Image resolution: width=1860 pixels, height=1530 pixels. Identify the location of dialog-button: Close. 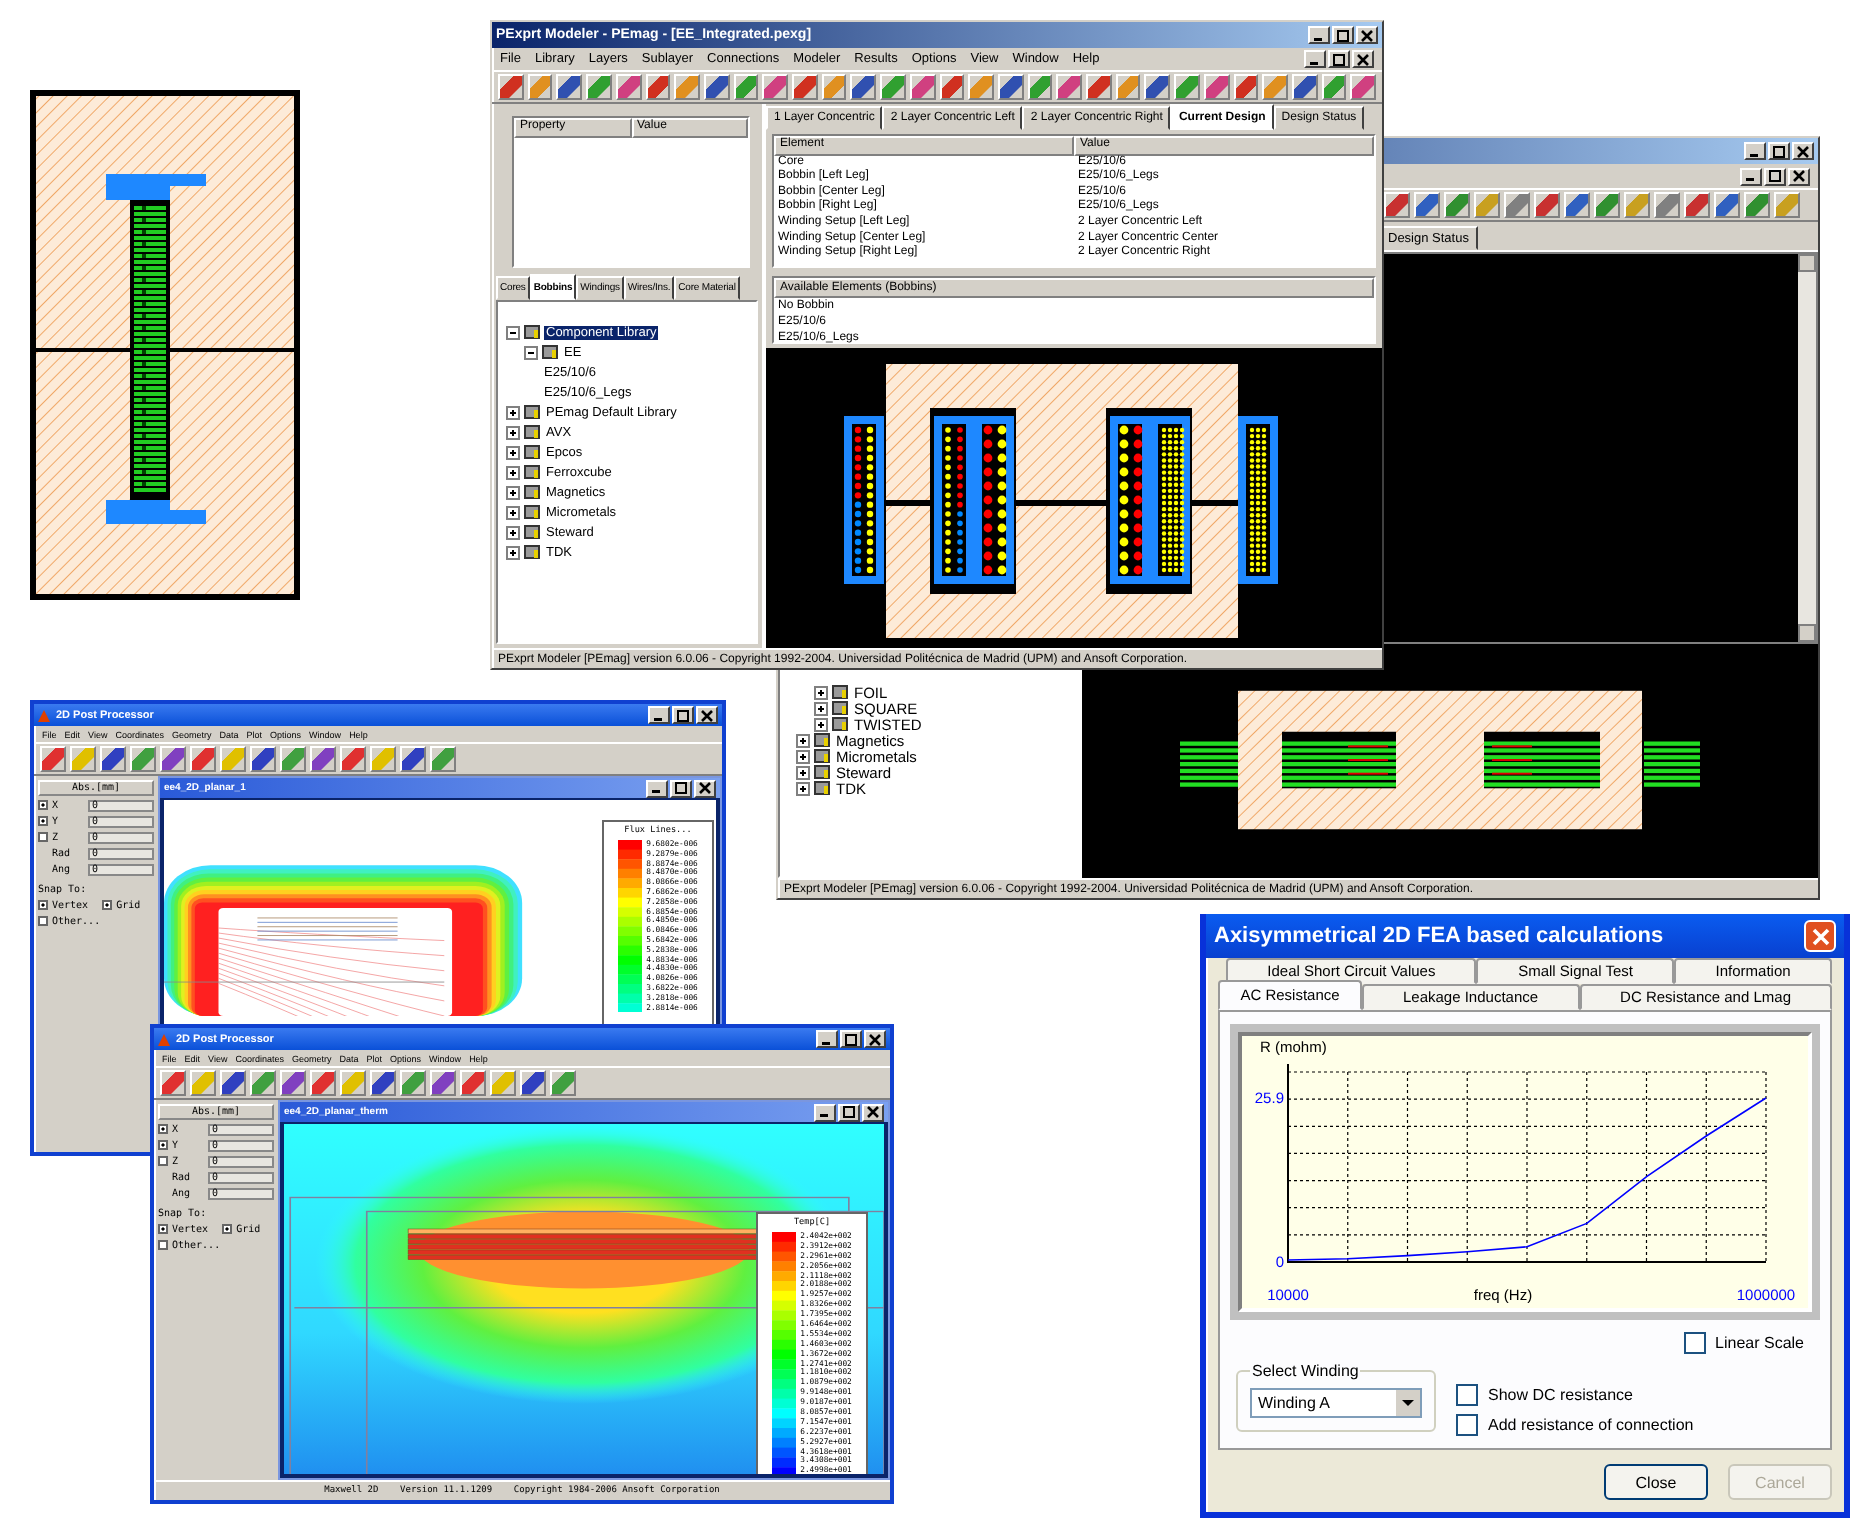
(1656, 1482).